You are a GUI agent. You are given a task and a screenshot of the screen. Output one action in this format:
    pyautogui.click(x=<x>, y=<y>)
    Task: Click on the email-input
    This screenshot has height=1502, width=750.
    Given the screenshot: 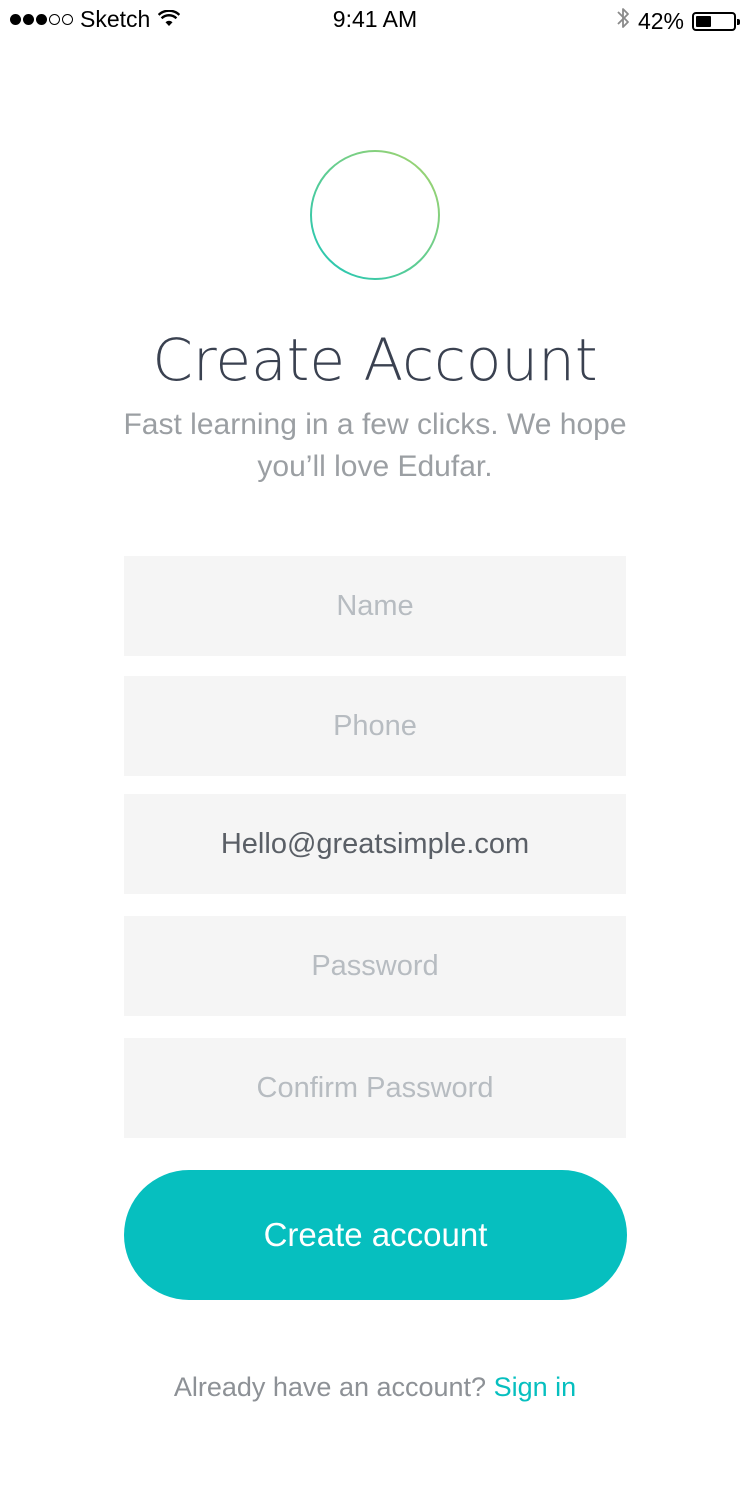 What is the action you would take?
    pyautogui.click(x=375, y=844)
    